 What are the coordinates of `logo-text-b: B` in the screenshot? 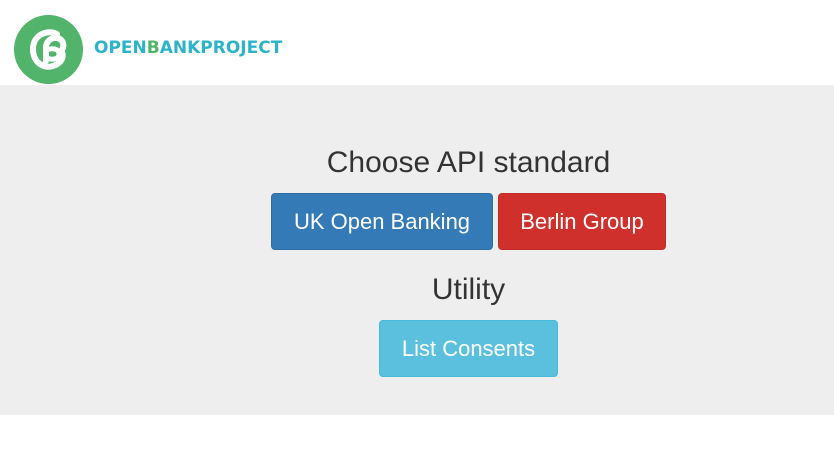 It's located at (153, 48).